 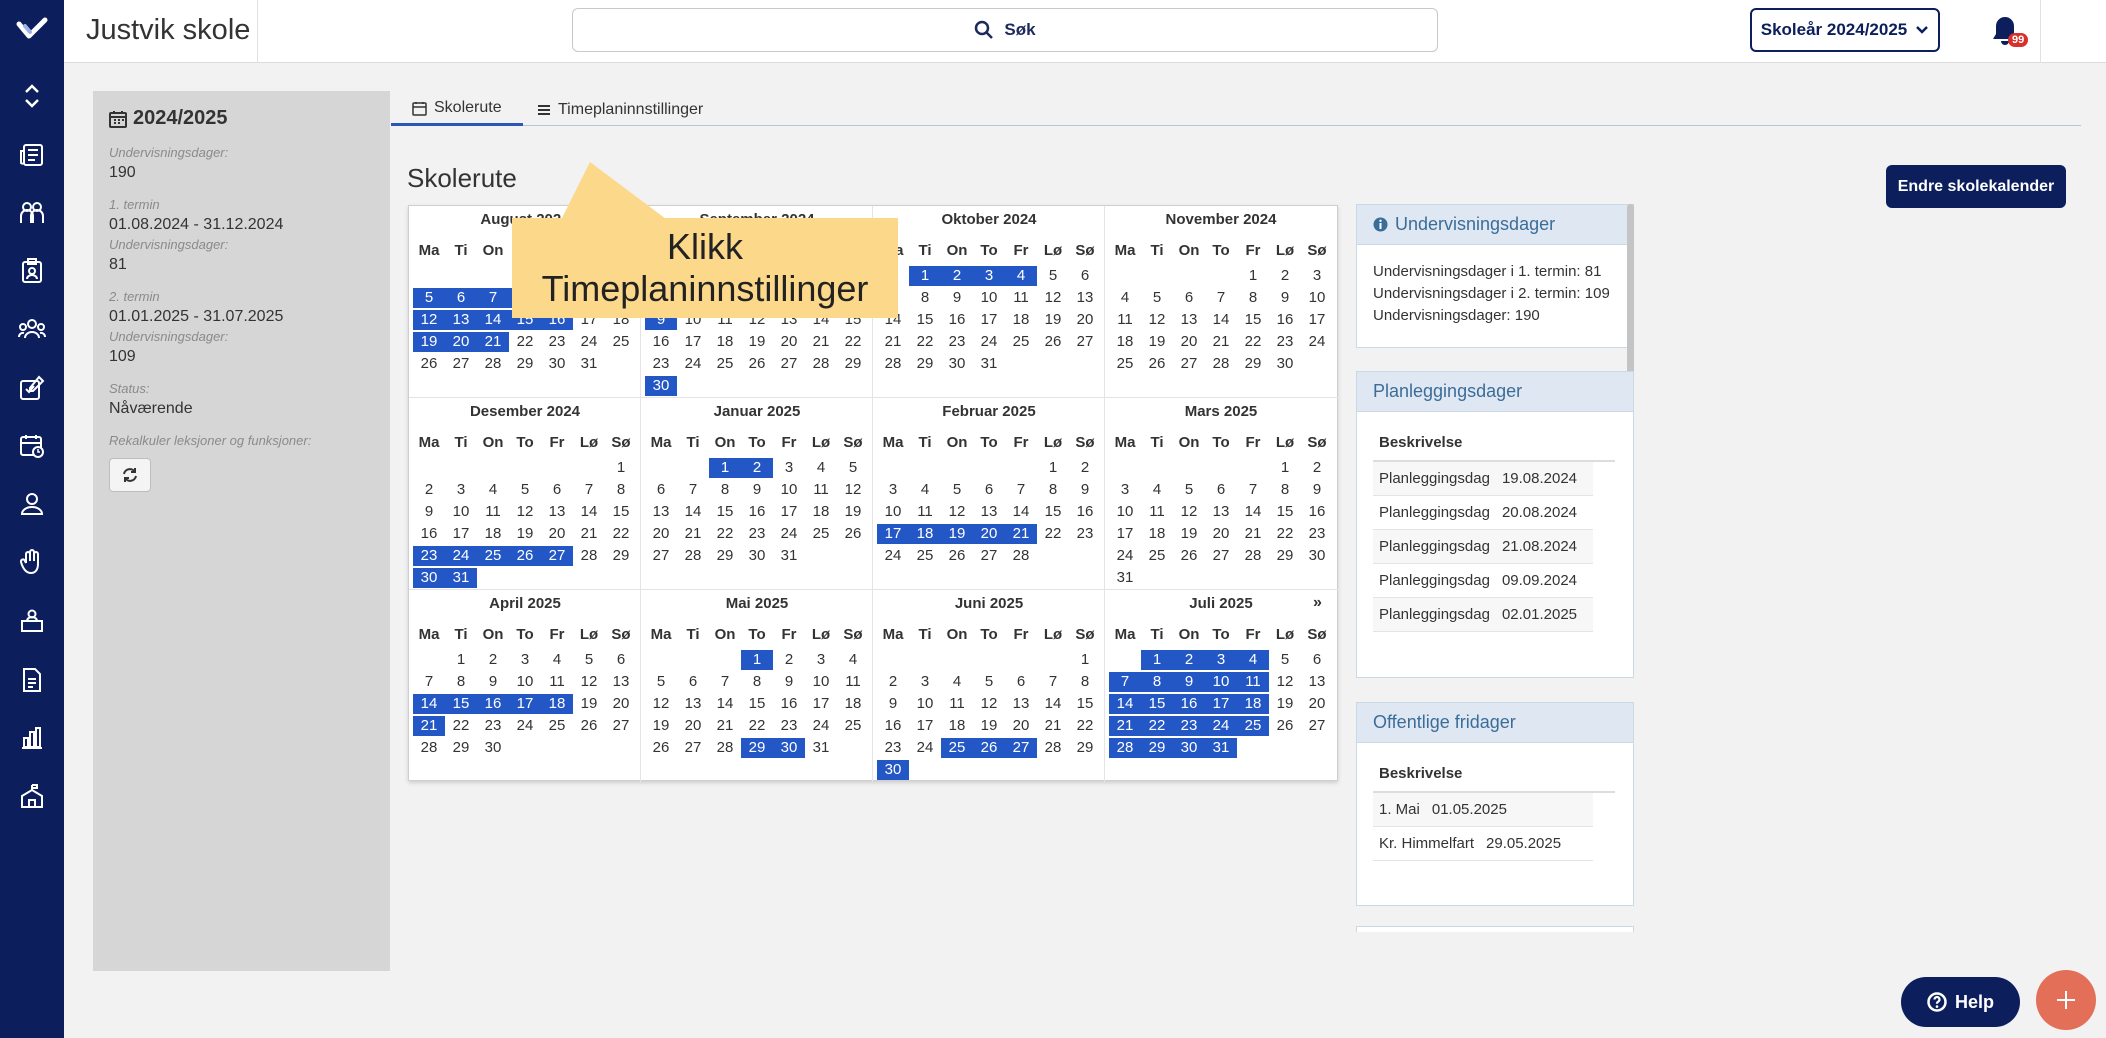 I want to click on students-icon, so click(x=32, y=213).